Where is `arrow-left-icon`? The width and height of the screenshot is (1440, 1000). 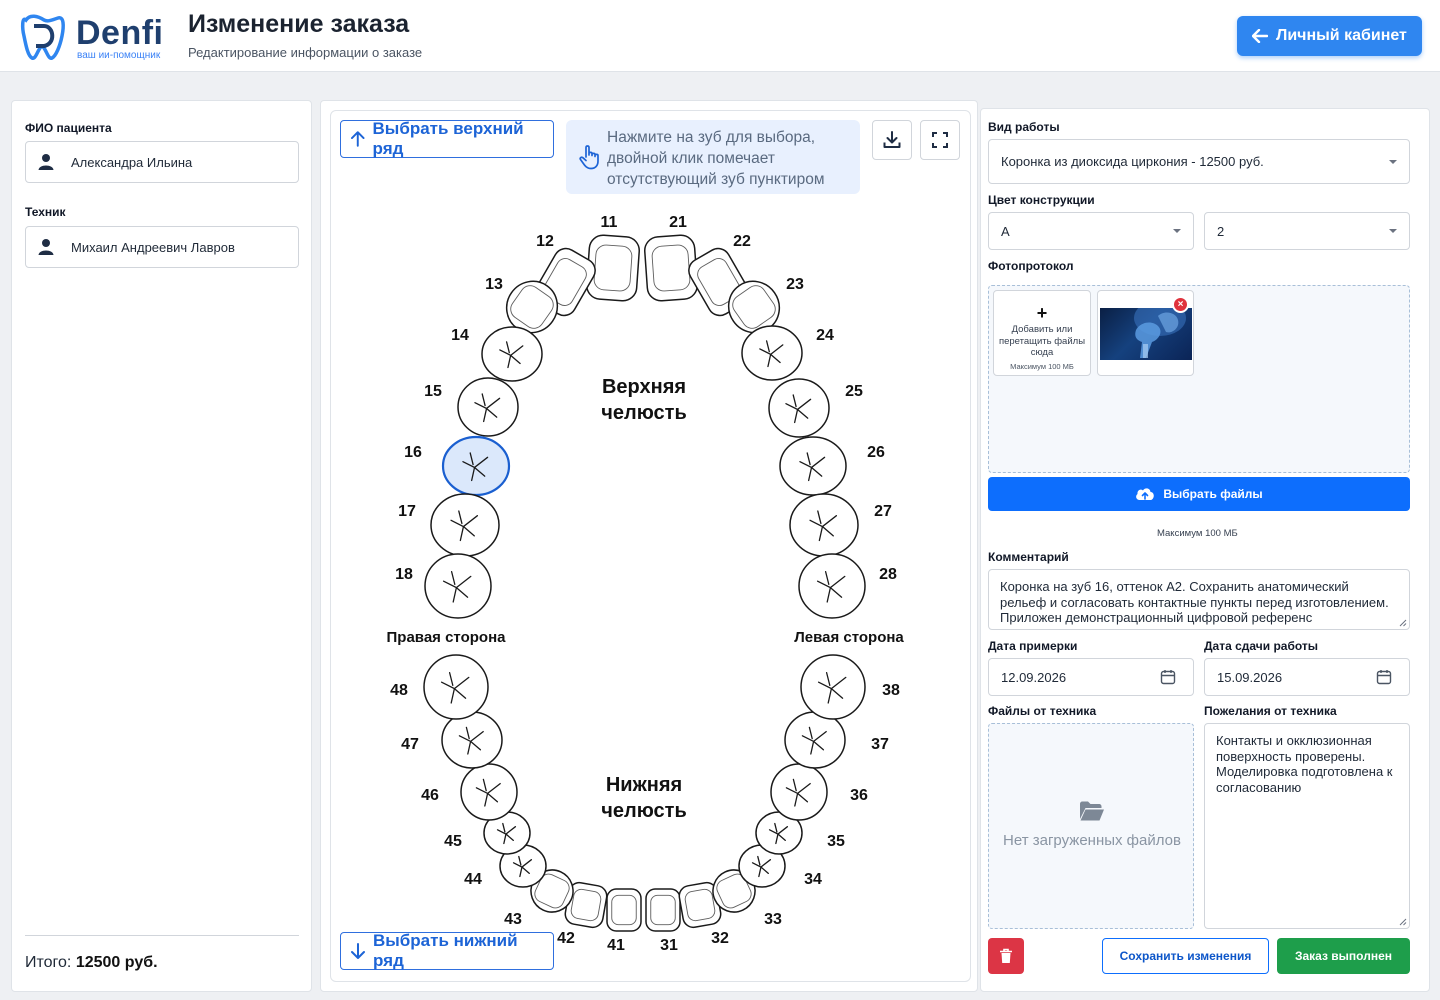
arrow-left-icon is located at coordinates (1260, 36).